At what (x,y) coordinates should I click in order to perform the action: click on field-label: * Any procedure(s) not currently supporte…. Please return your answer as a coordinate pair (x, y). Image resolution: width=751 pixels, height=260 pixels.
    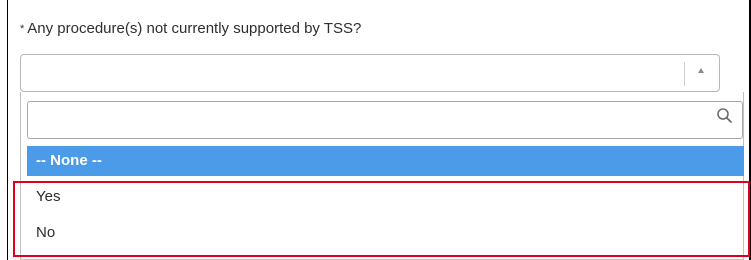
    Looking at the image, I should click on (190, 29).